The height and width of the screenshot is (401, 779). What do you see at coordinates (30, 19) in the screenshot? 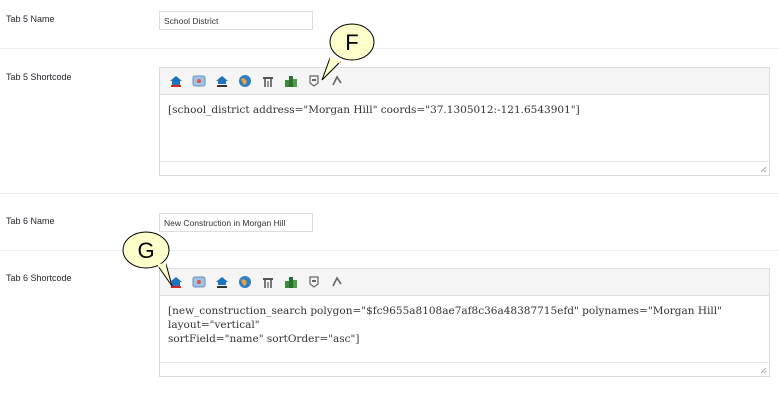
I see `tab5-name-label: Tab 5 Name` at bounding box center [30, 19].